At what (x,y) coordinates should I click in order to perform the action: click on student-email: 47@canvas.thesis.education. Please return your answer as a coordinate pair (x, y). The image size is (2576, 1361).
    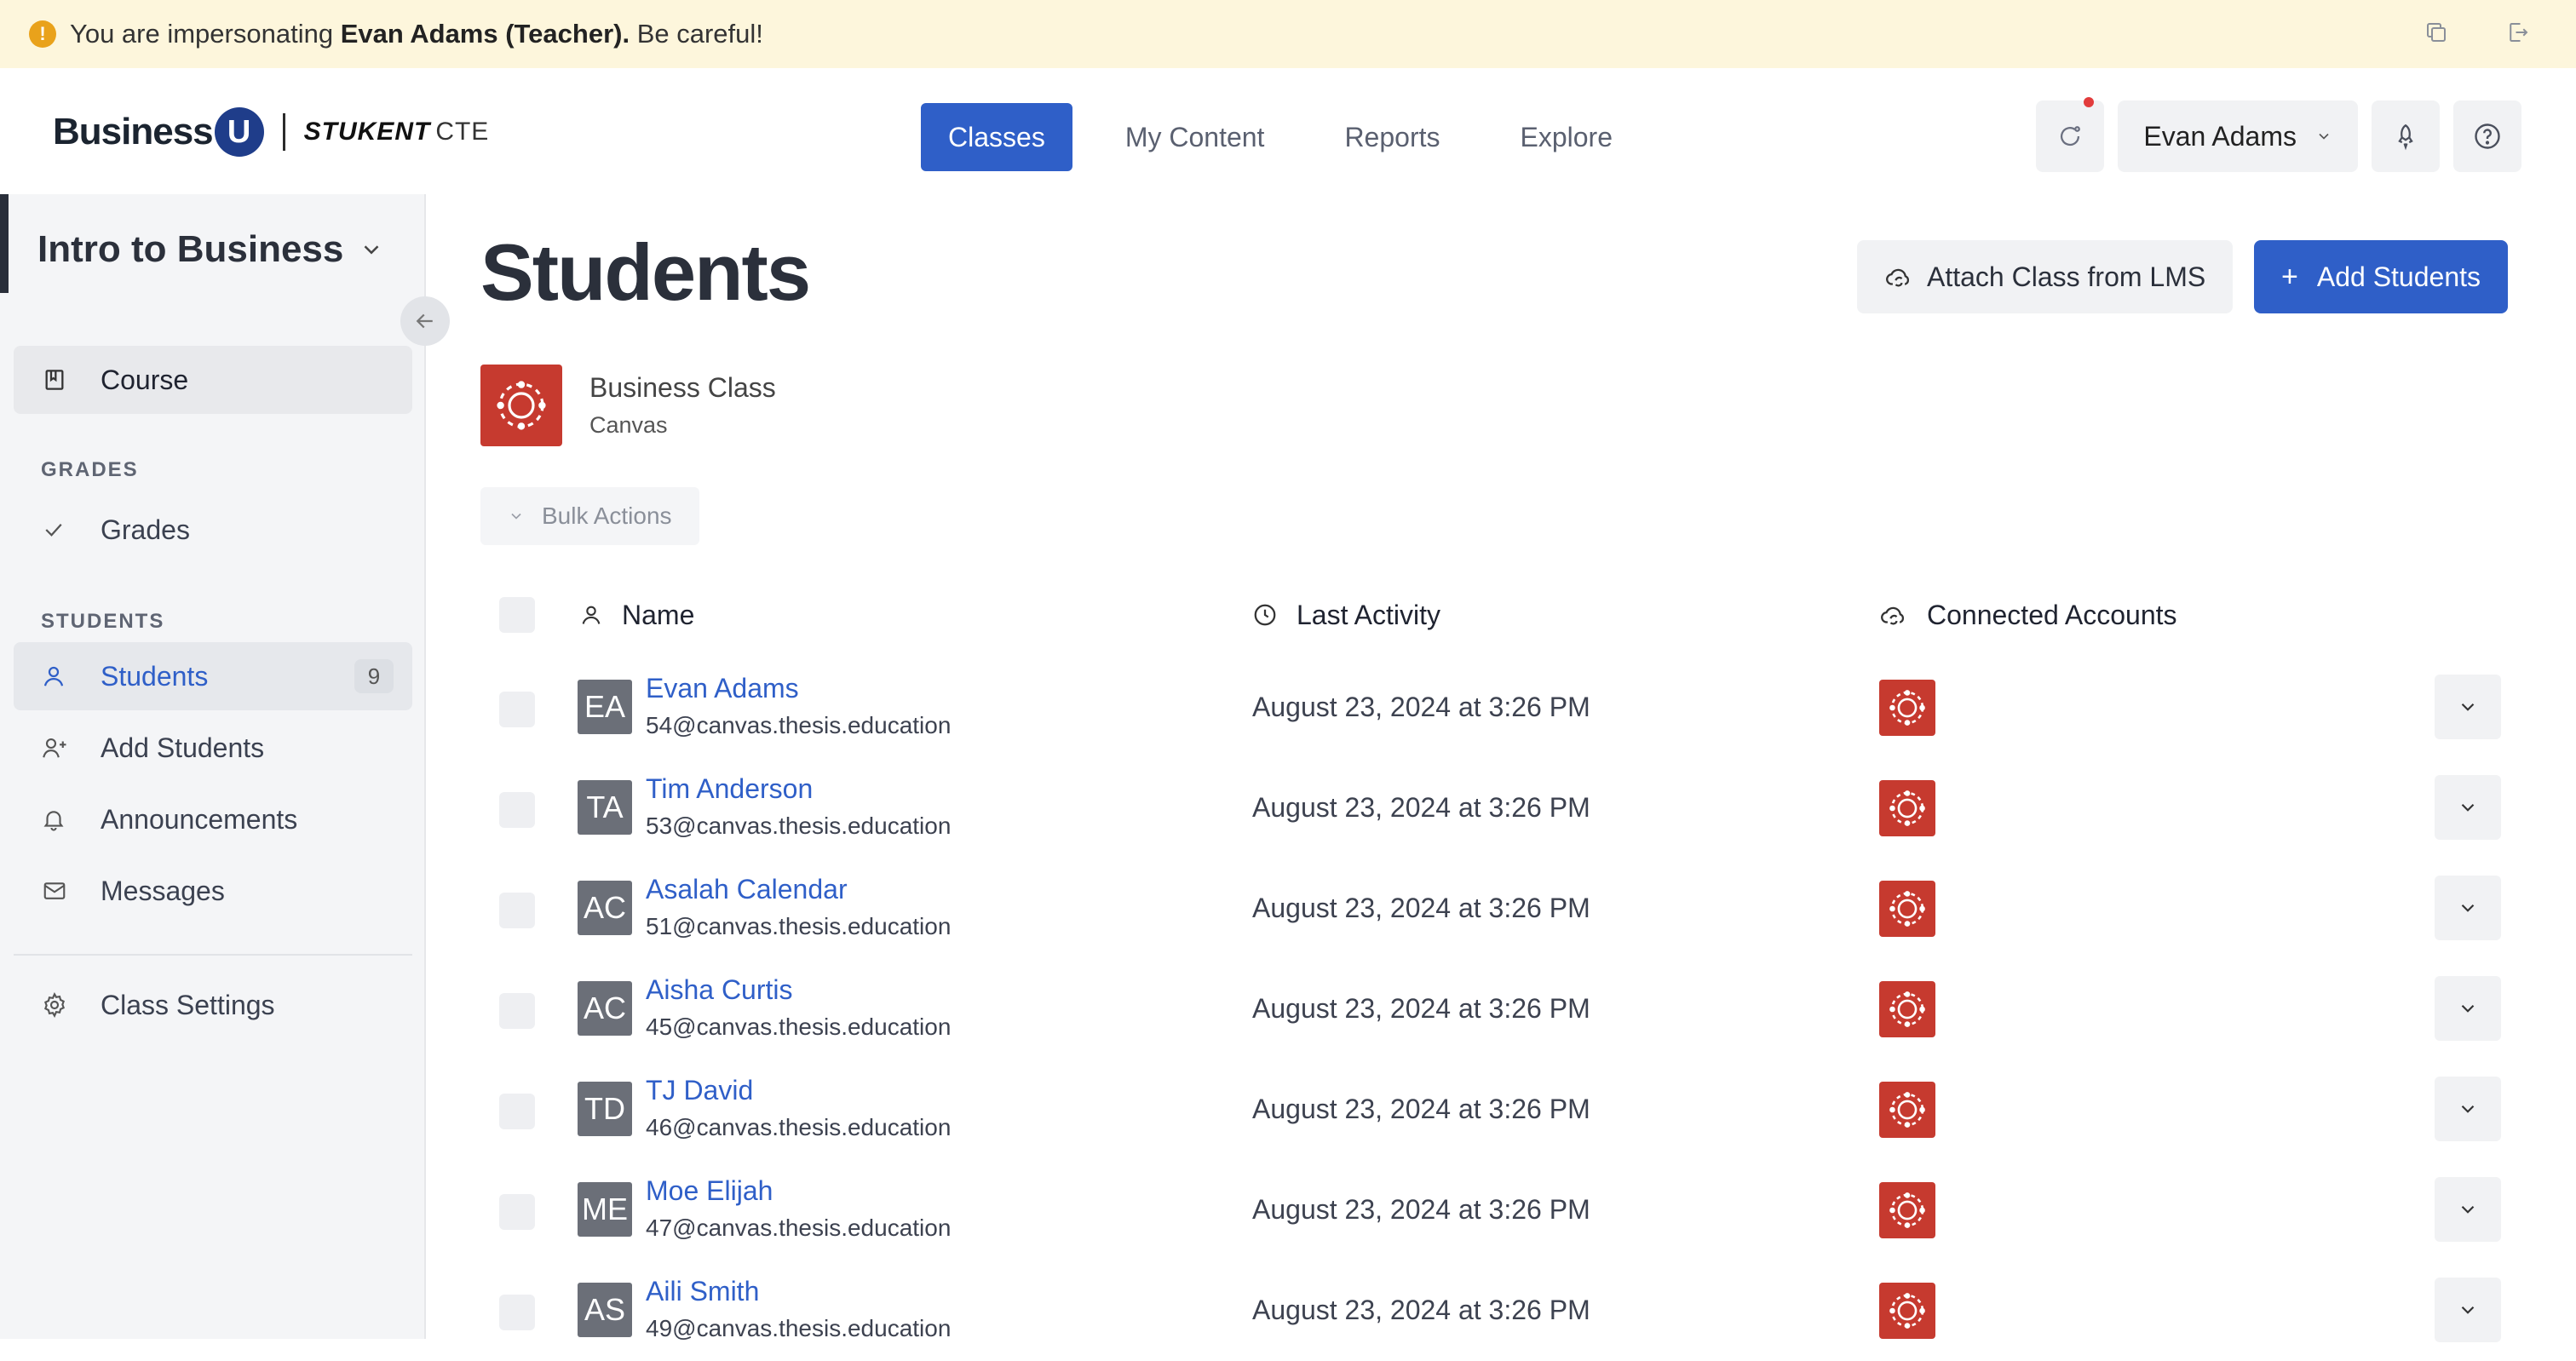
    Looking at the image, I should click on (799, 1228).